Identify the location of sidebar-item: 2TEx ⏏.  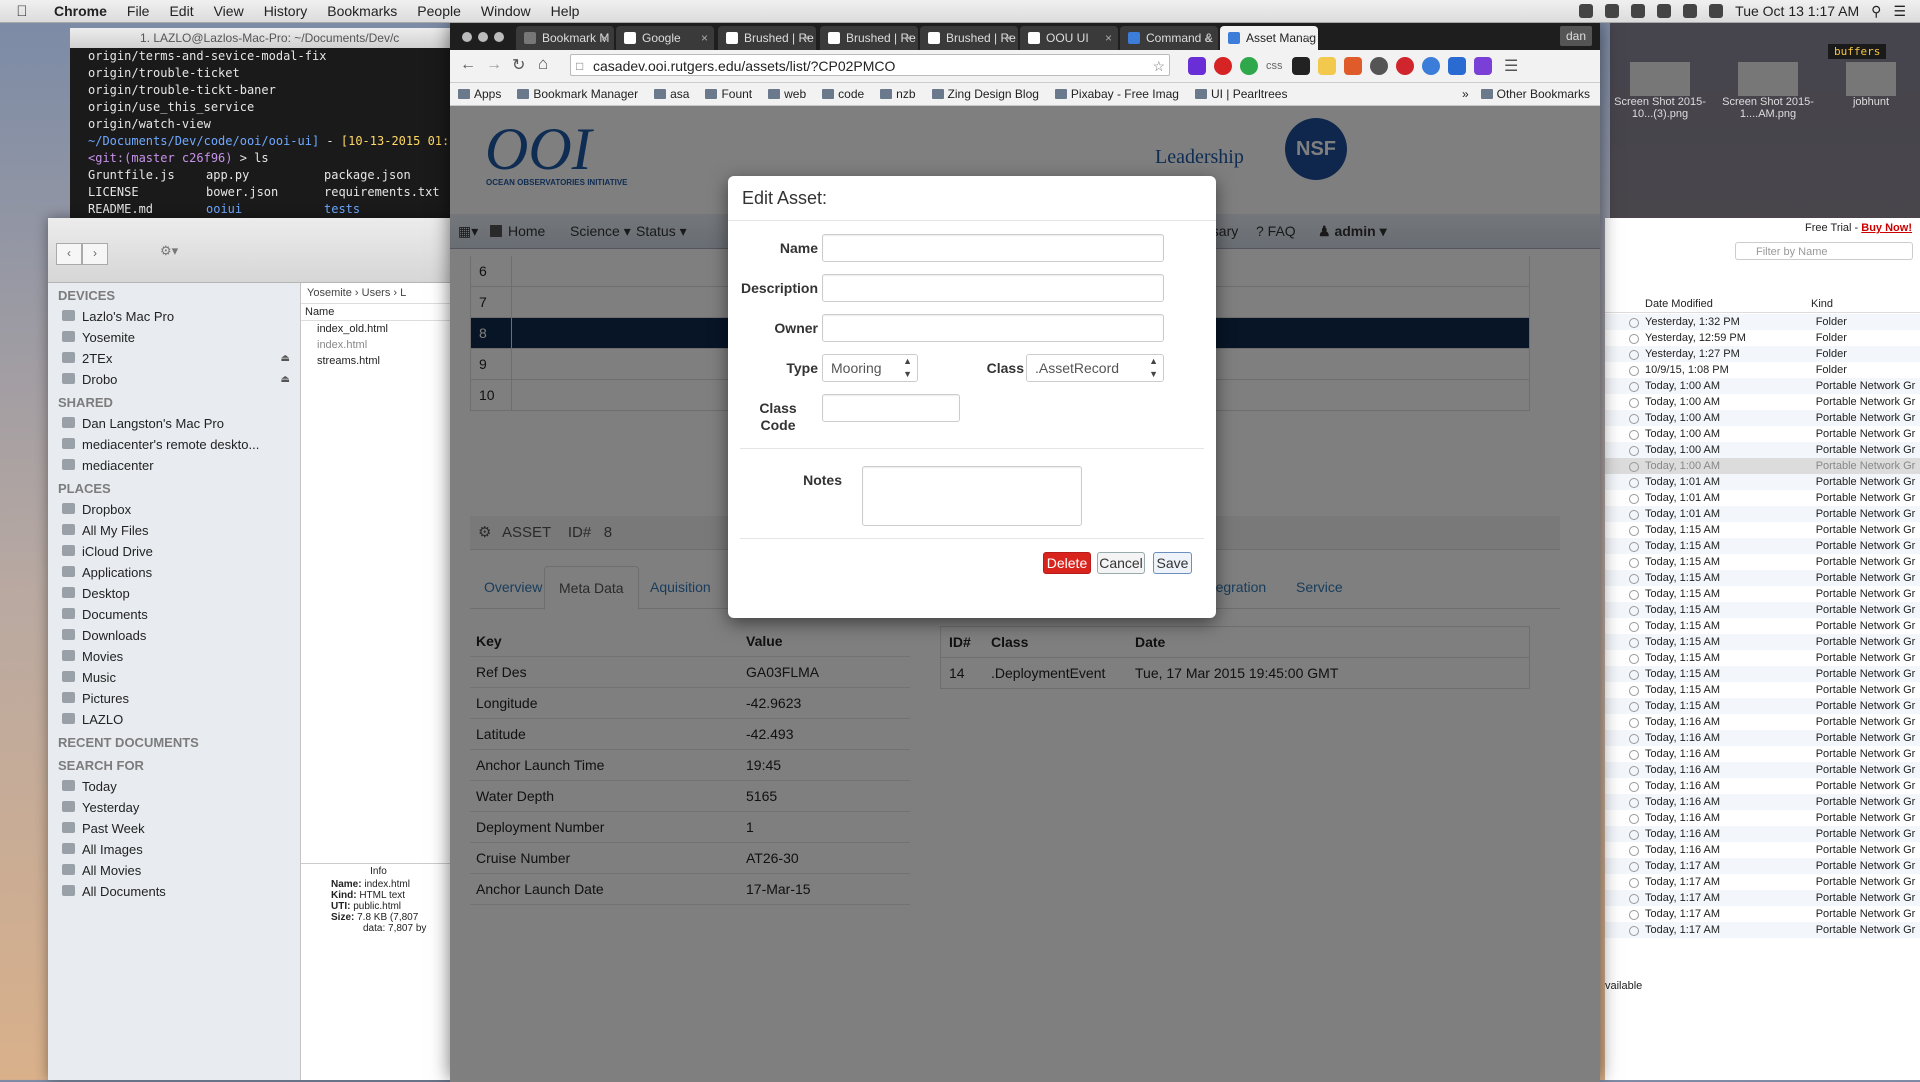
(174, 358).